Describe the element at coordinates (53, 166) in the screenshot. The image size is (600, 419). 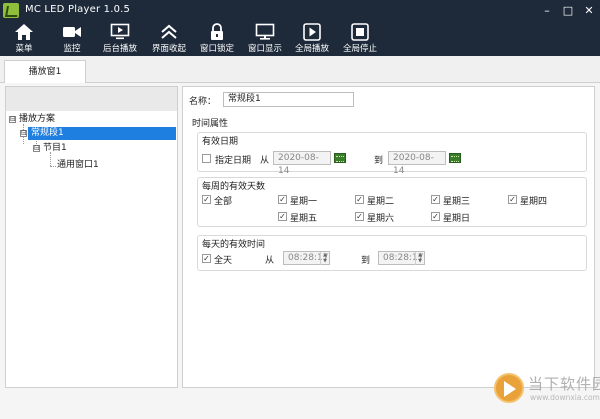
I see `tree-connector` at that location.